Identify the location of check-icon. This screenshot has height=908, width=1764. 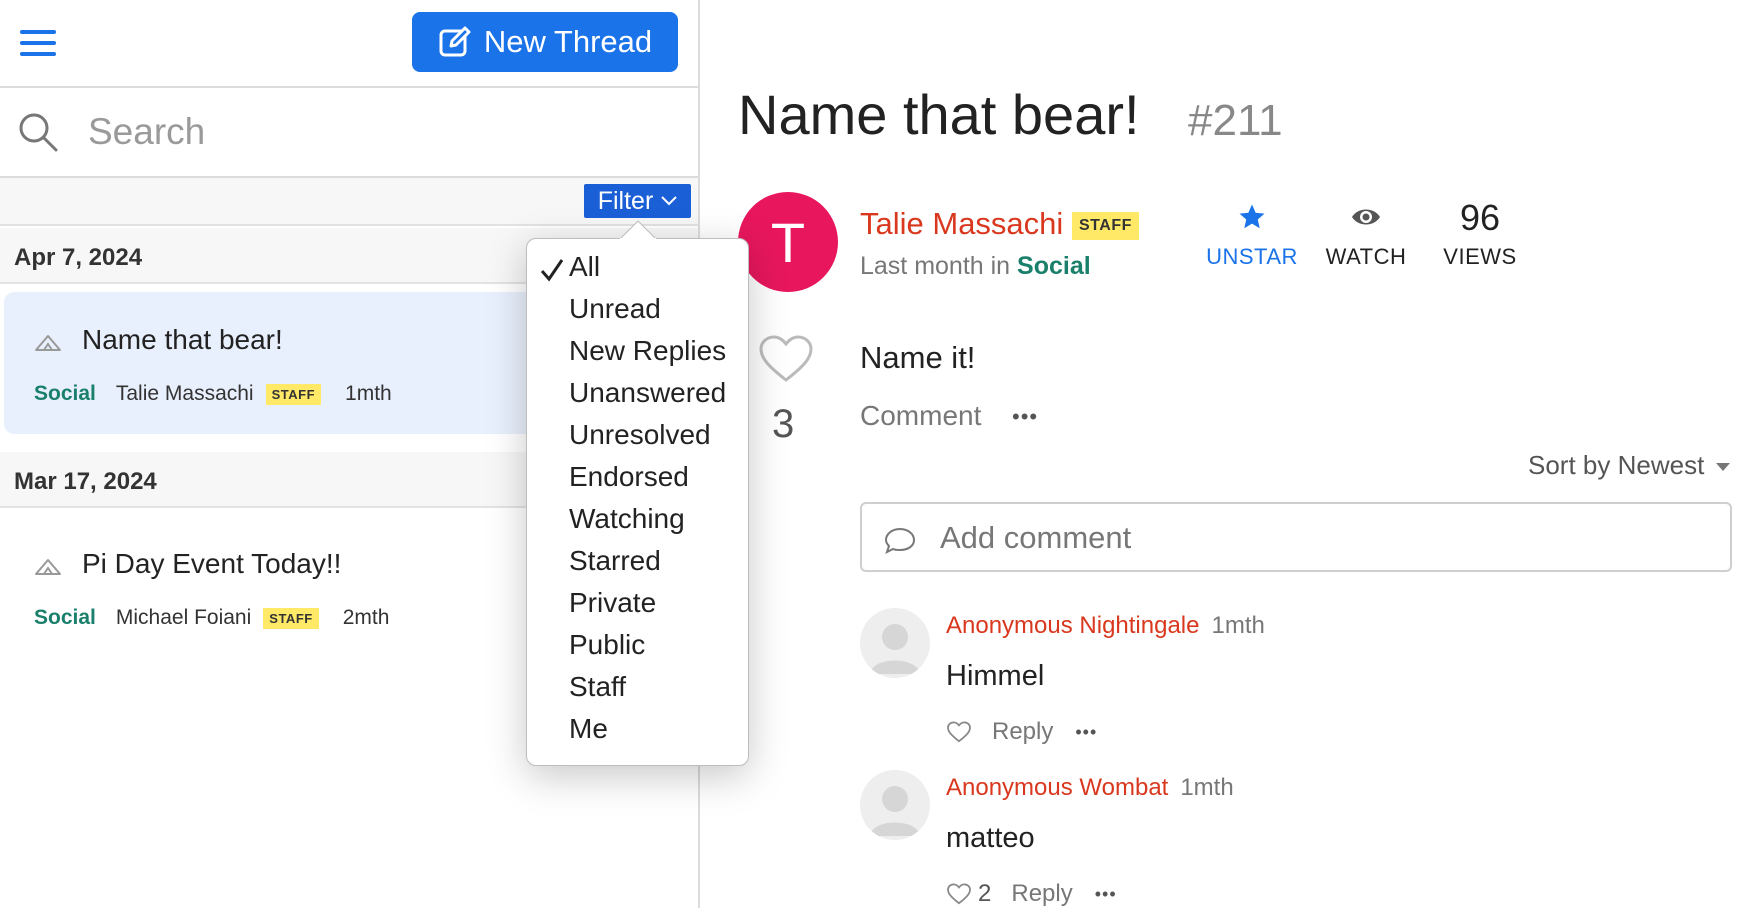
(552, 270).